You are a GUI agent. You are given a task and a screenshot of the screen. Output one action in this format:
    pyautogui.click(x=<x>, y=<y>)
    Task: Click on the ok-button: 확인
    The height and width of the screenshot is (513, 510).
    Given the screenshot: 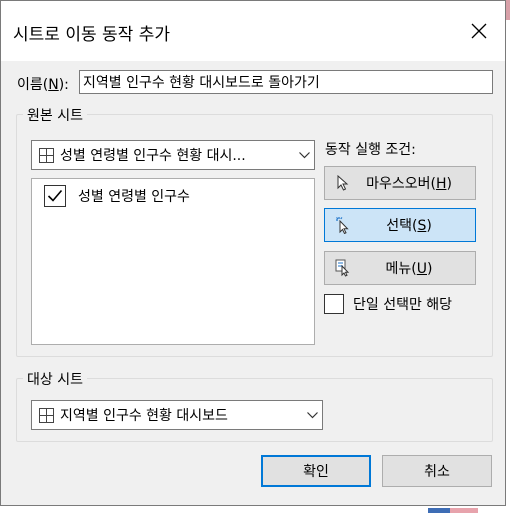 What is the action you would take?
    pyautogui.click(x=316, y=471)
    